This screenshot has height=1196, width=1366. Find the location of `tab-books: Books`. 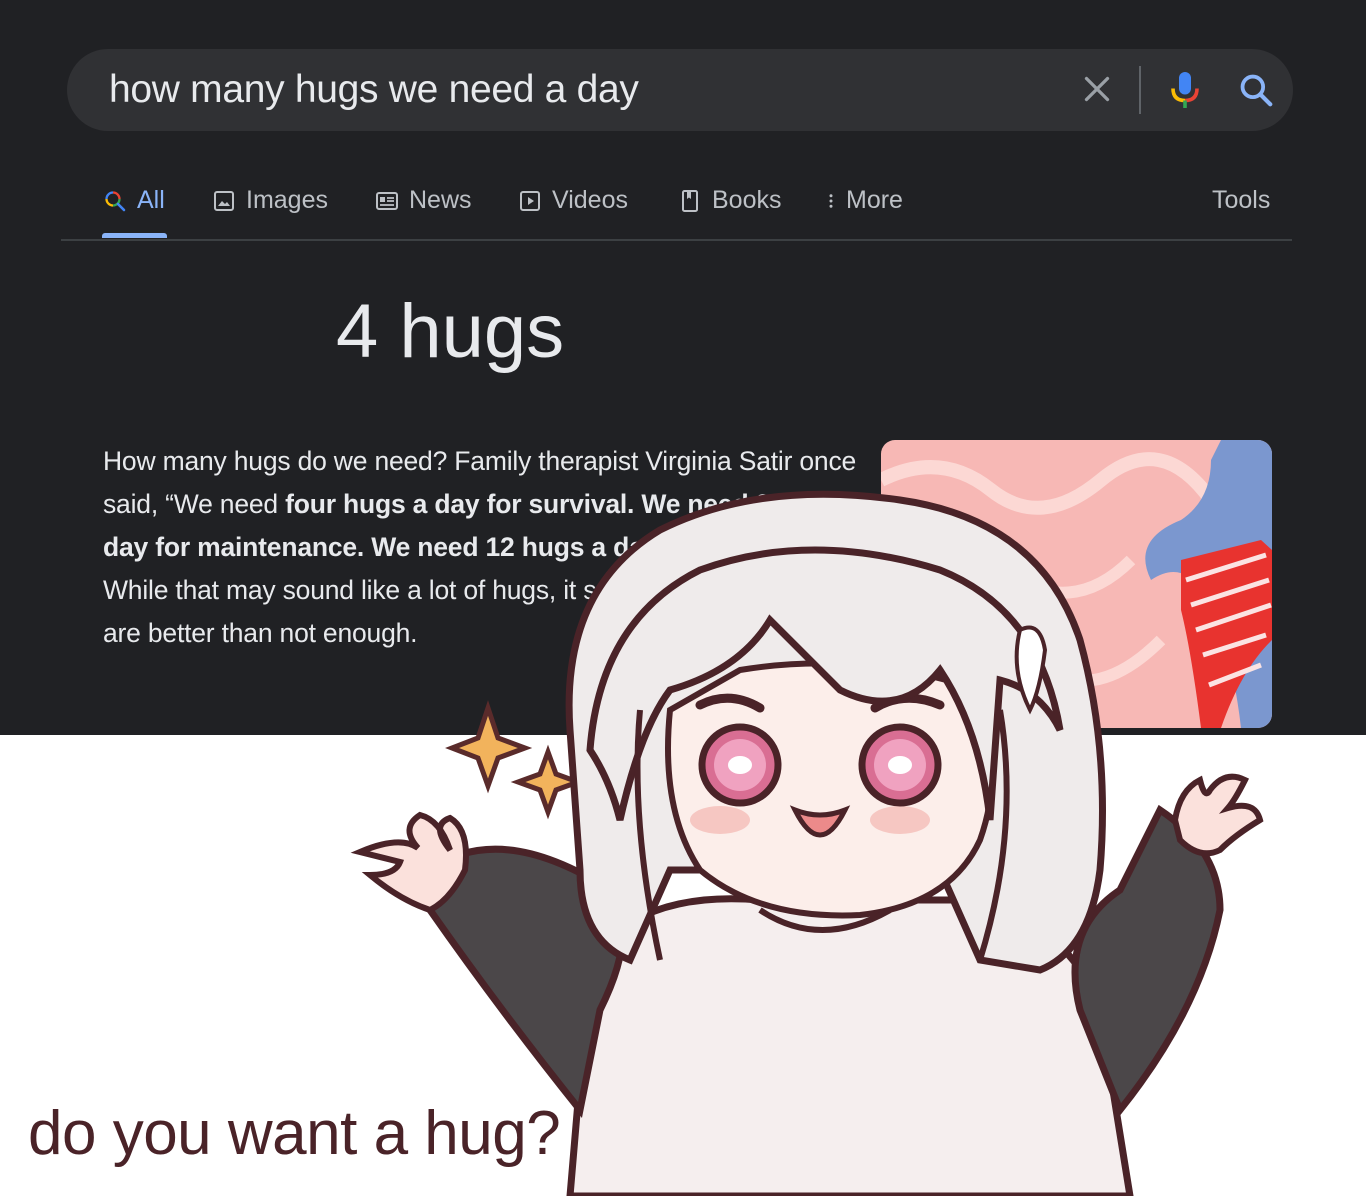

tab-books: Books is located at coordinates (729, 200).